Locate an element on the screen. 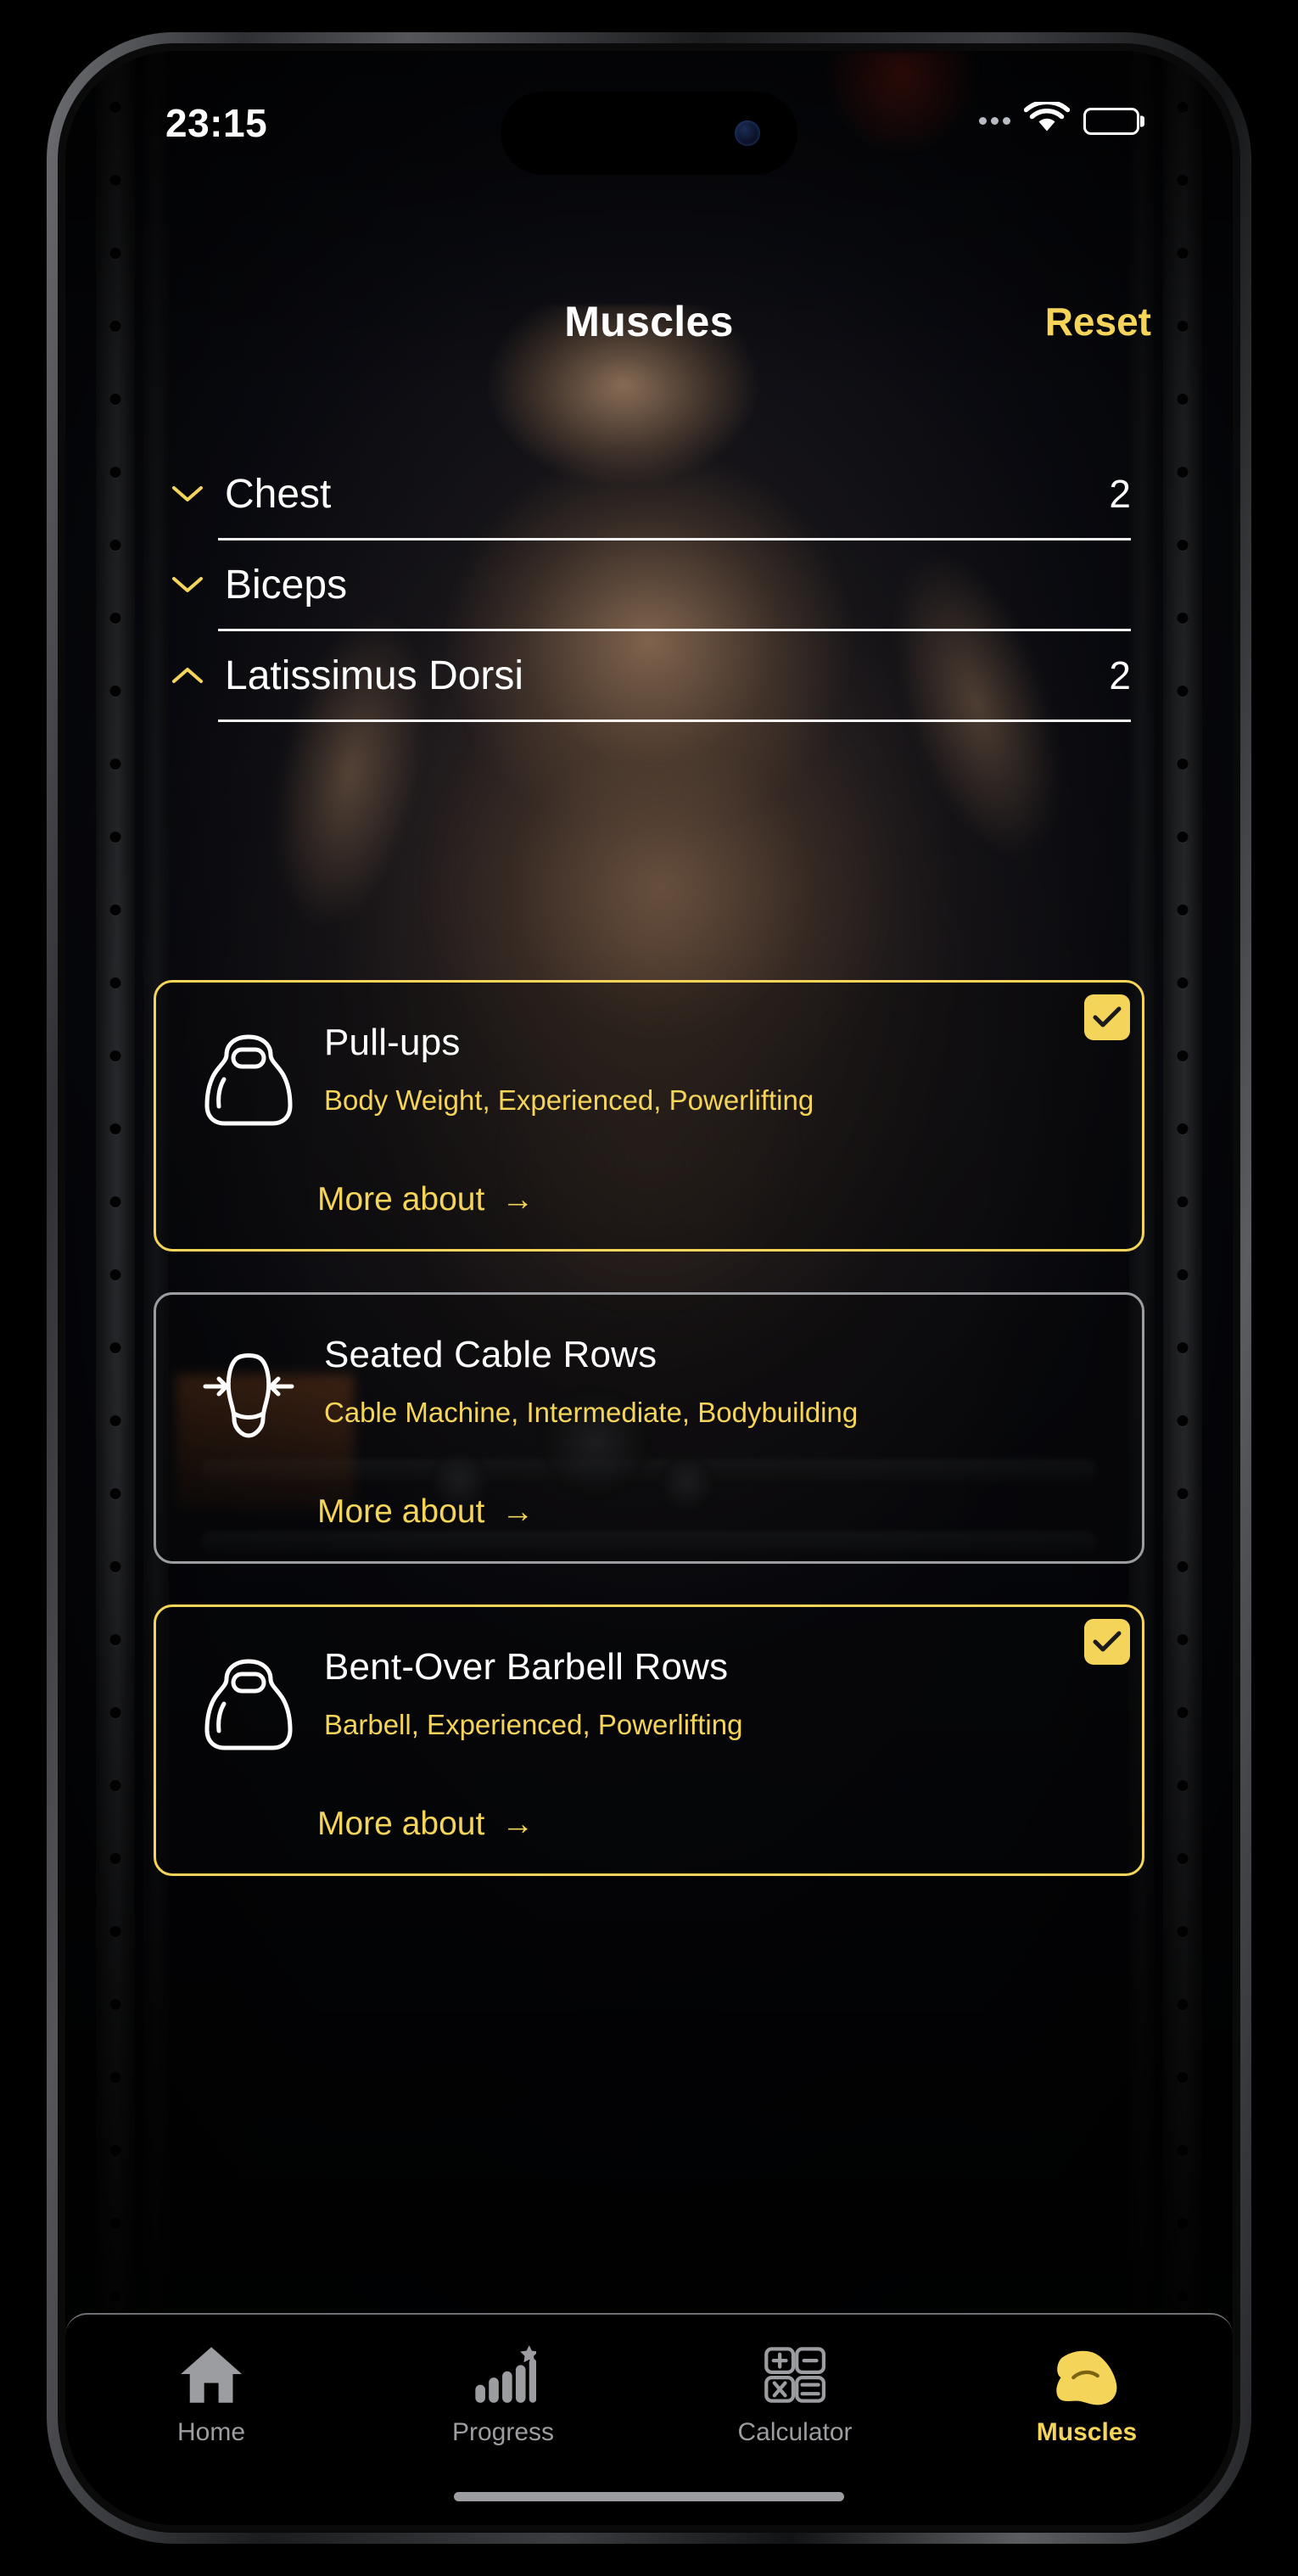 Image resolution: width=1298 pixels, height=2576 pixels. muscle-group-chest: Chest 2 is located at coordinates (648, 495).